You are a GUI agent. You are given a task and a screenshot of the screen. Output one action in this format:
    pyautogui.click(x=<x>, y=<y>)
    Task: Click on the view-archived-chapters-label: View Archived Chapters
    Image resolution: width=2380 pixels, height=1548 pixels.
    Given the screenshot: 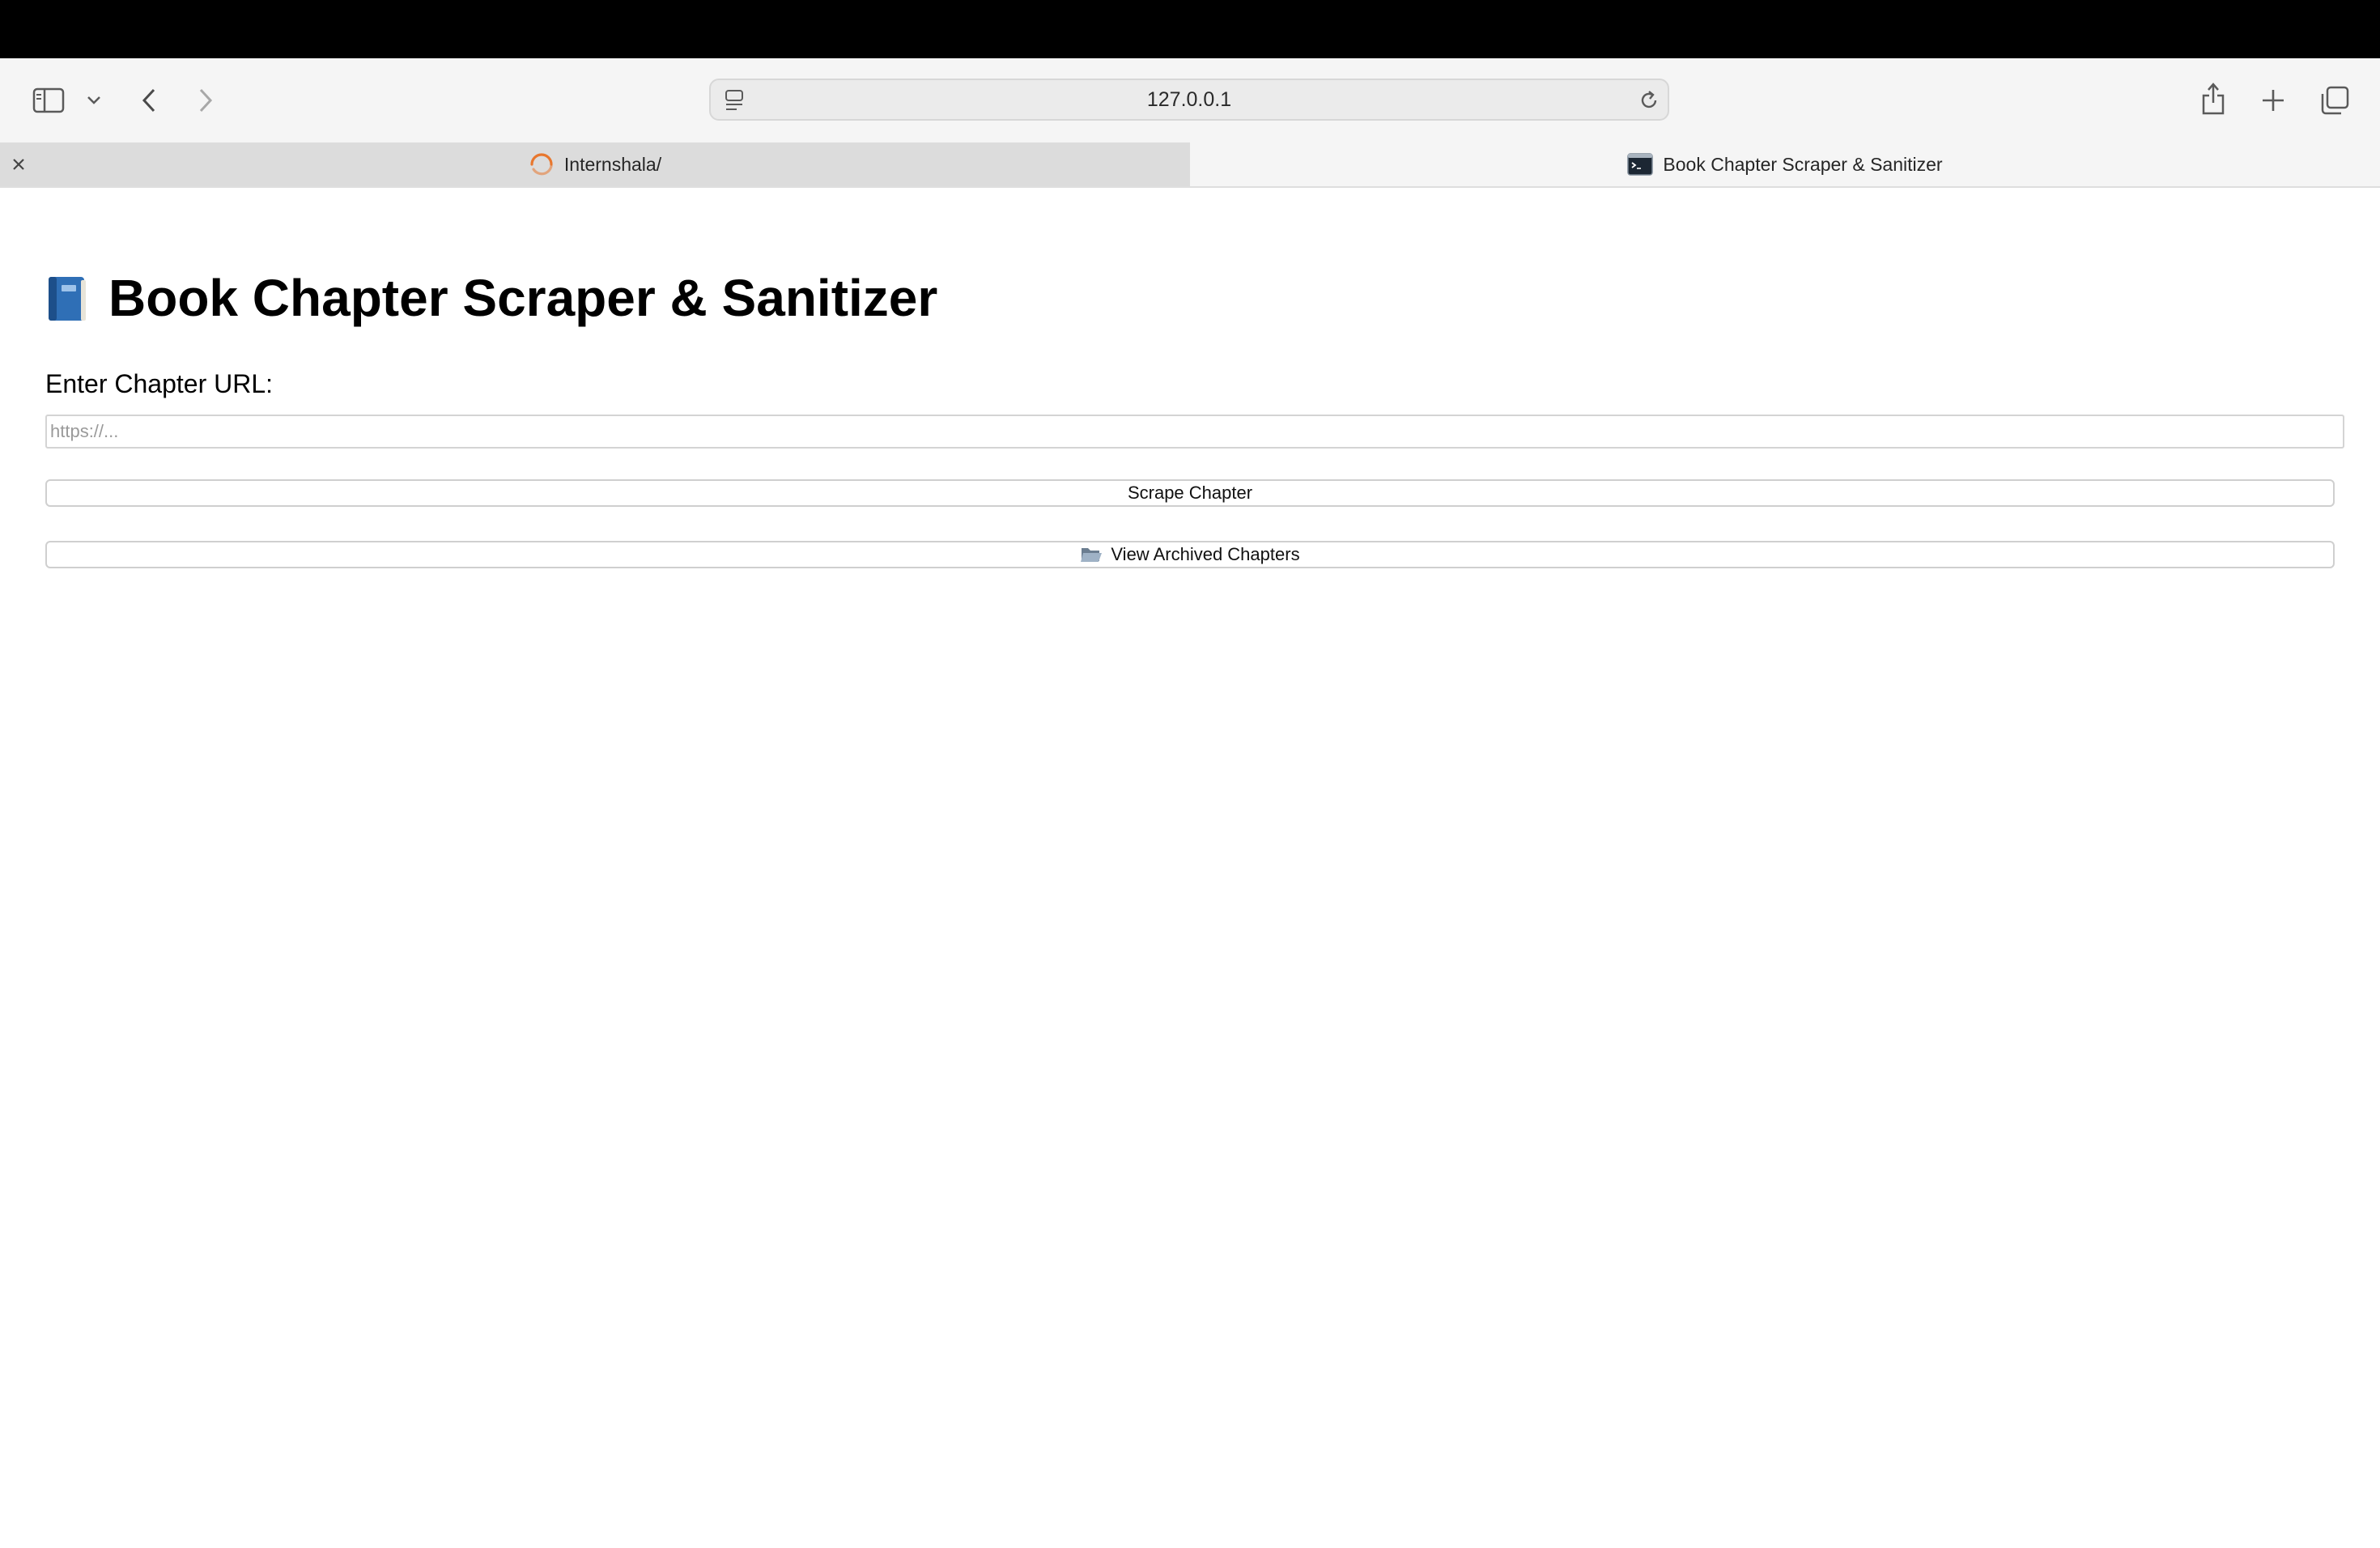 What is the action you would take?
    pyautogui.click(x=1205, y=554)
    